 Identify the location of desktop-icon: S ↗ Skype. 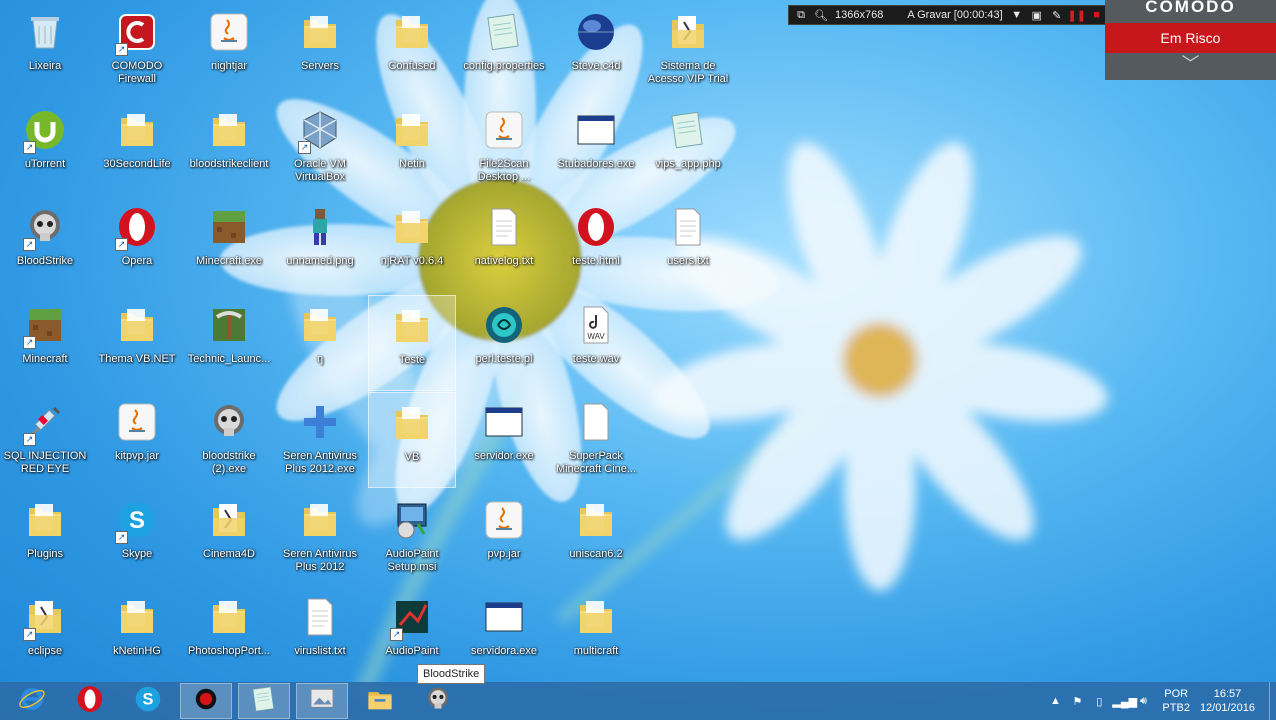
(137, 538).